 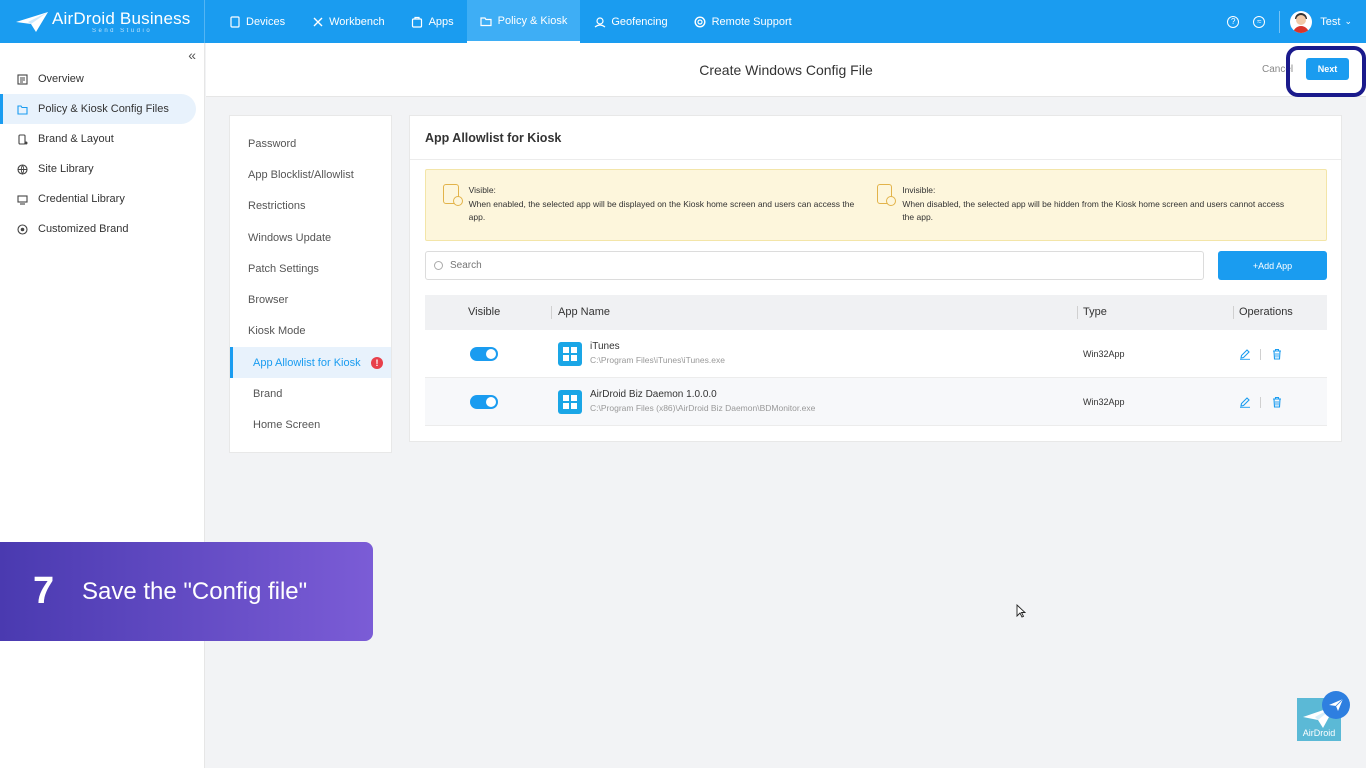 What do you see at coordinates (22, 229) in the screenshot?
I see `customized-brand-icon` at bounding box center [22, 229].